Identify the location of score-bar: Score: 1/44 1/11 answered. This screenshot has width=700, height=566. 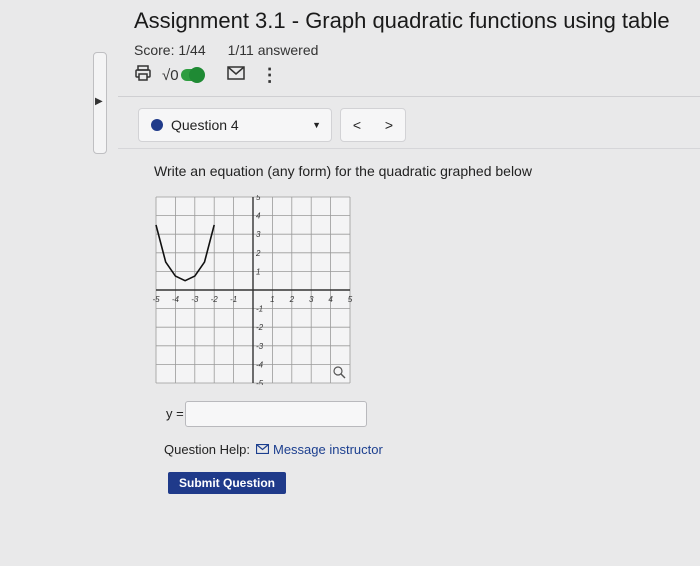
(226, 50).